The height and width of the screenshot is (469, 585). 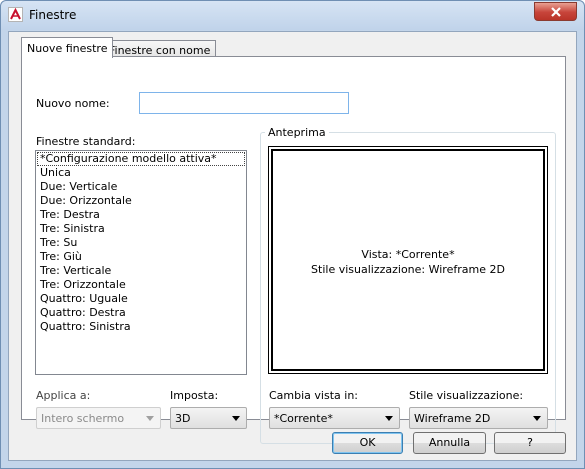 I want to click on list-item: Due: Orizzontale, so click(x=141, y=201).